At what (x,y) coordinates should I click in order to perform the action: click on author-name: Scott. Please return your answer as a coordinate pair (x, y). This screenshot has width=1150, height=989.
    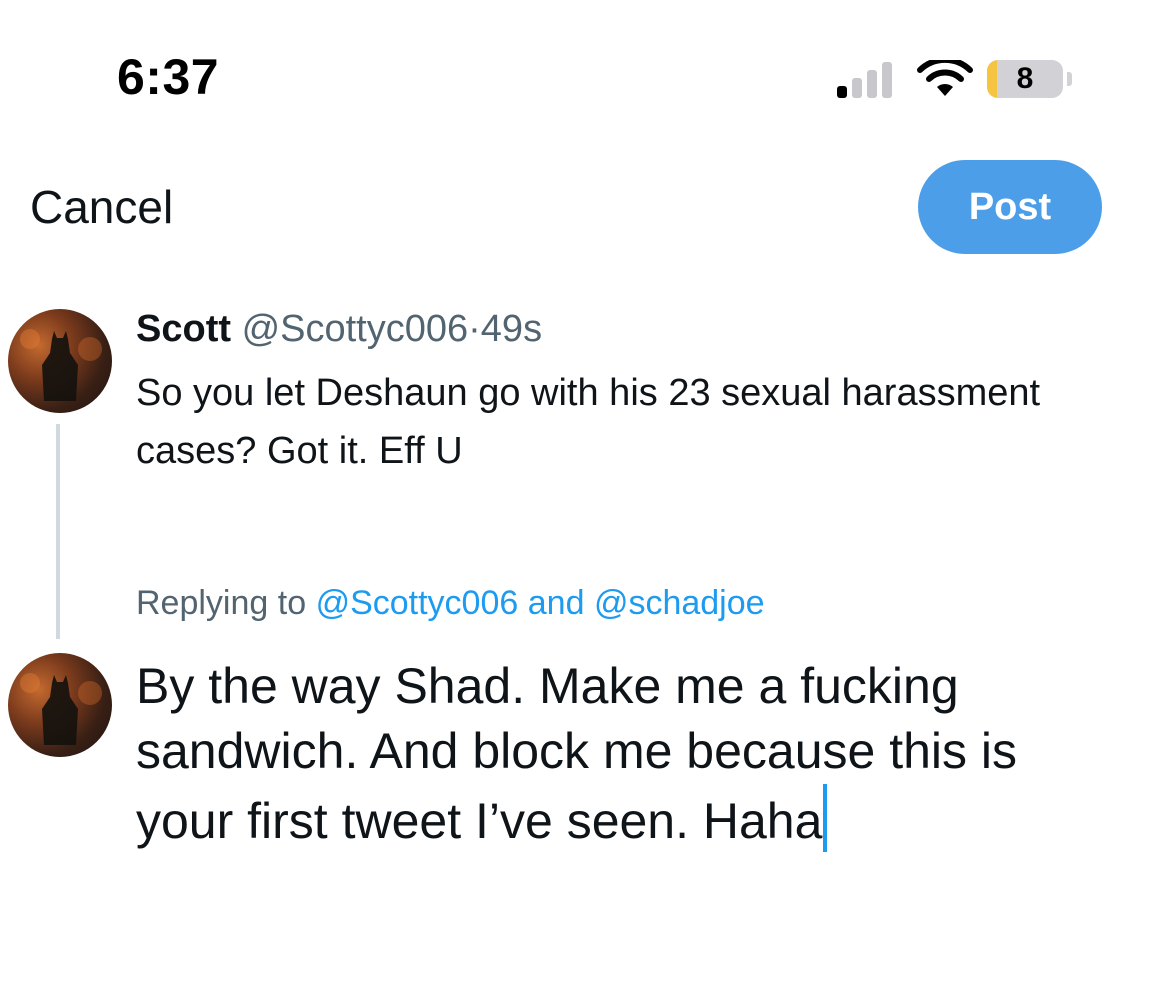
    Looking at the image, I should click on (183, 329).